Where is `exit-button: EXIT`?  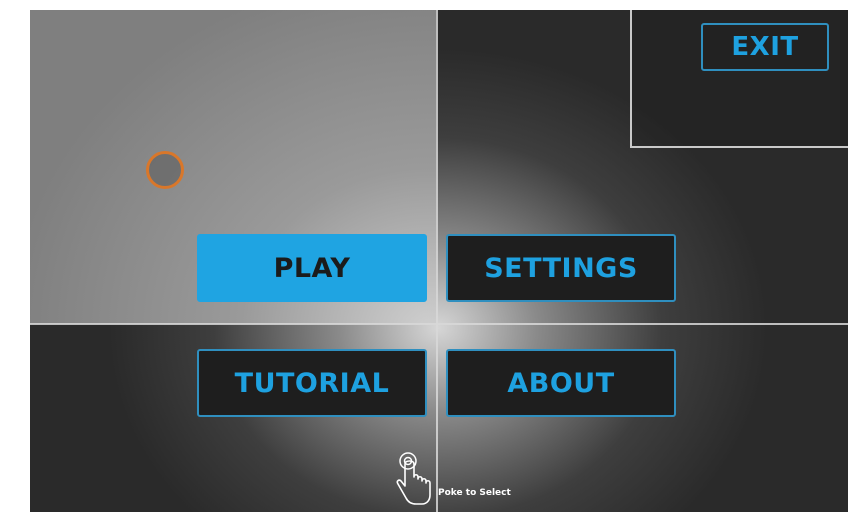 exit-button: EXIT is located at coordinates (765, 47).